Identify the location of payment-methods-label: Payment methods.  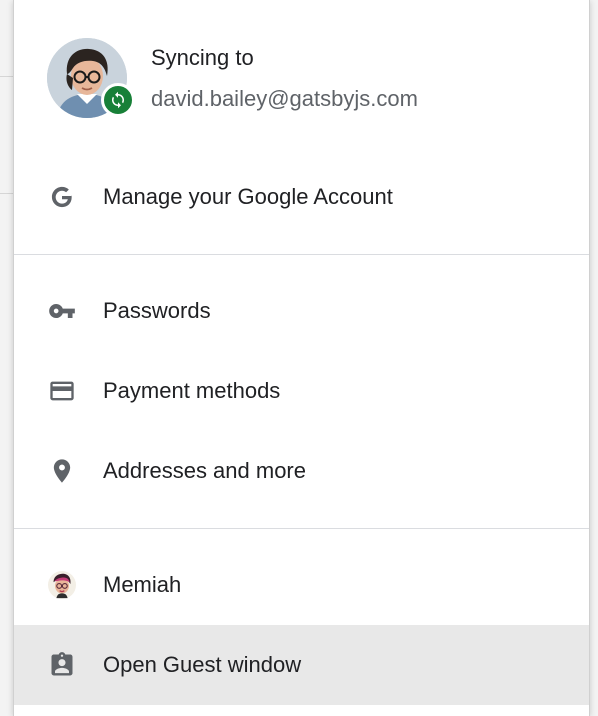
(192, 390).